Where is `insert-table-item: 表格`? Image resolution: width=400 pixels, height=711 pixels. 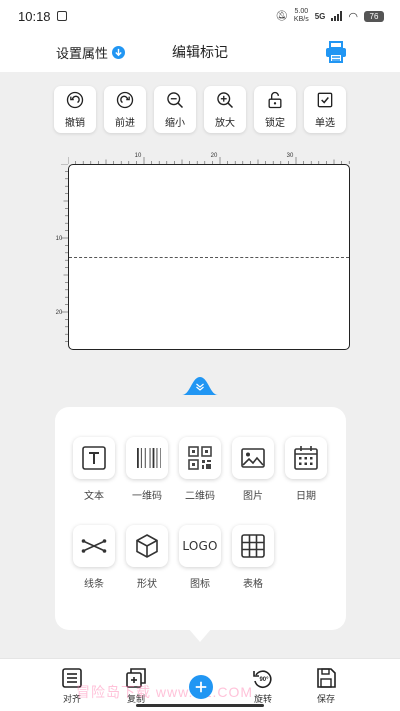 insert-table-item: 表格 is located at coordinates (253, 557).